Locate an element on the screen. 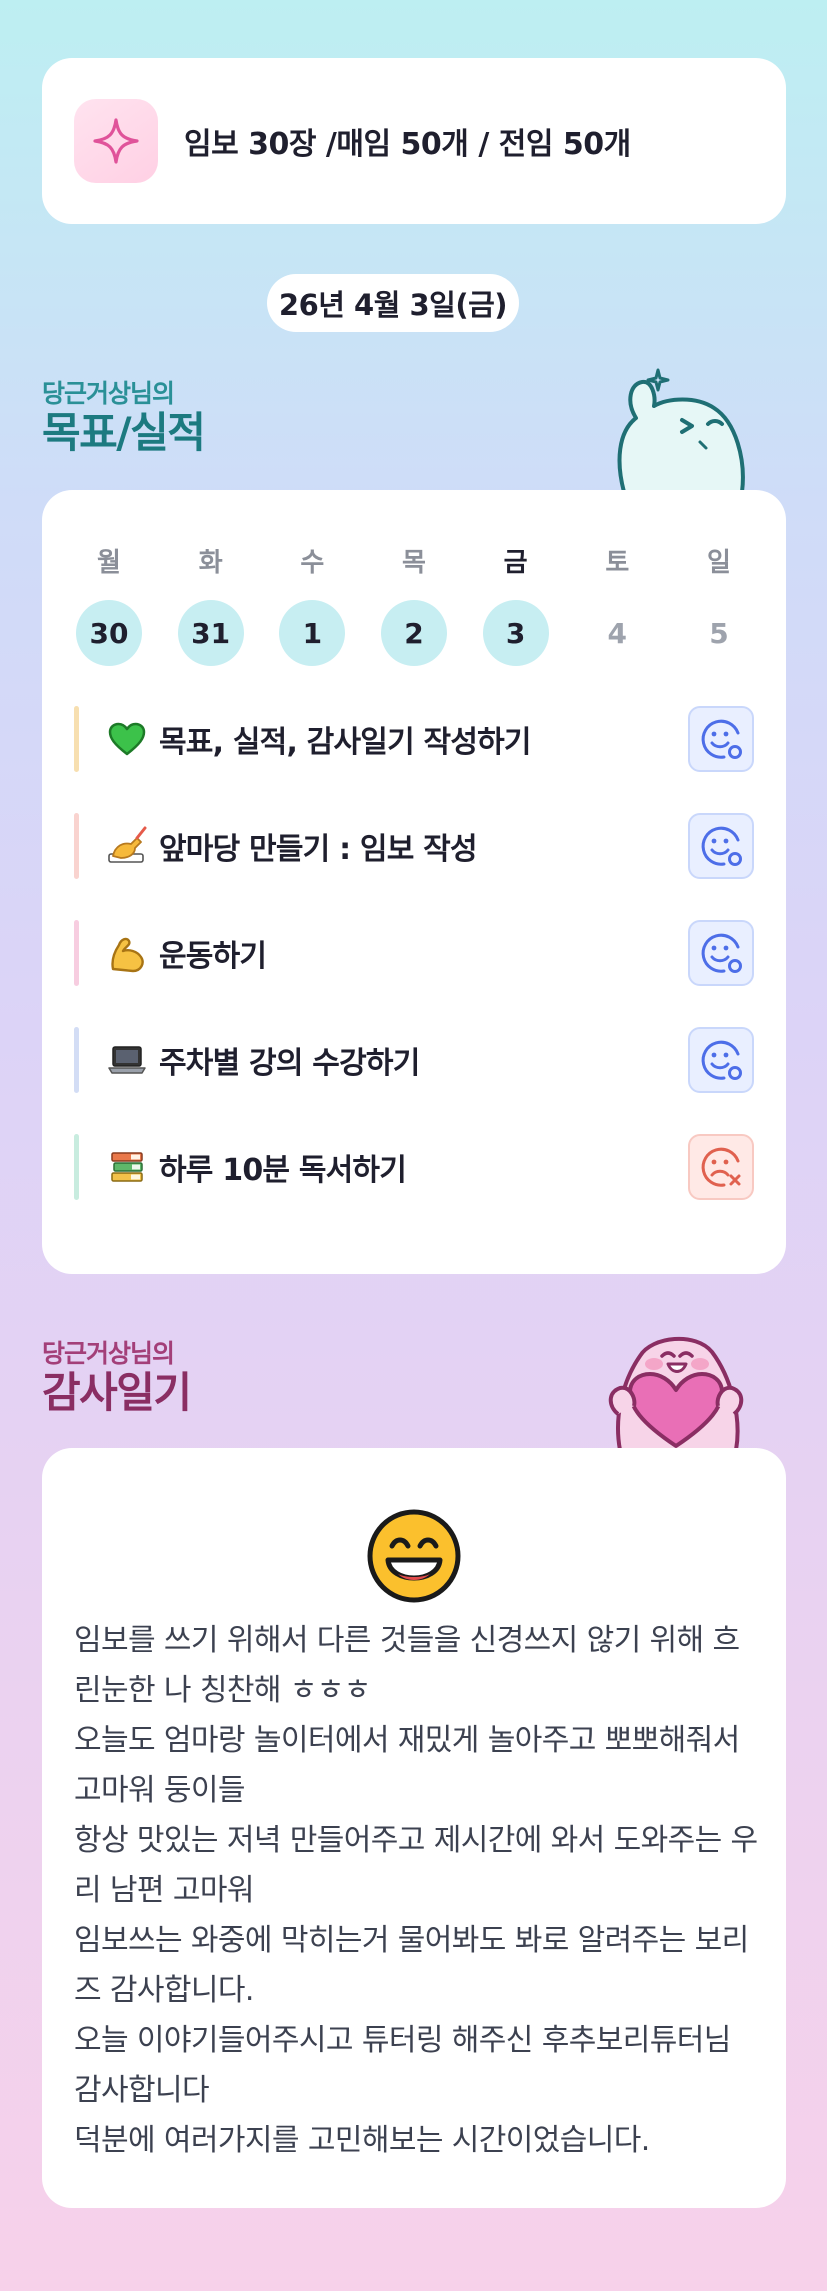 The height and width of the screenshot is (2291, 827). task-label: 운동하기 is located at coordinates (213, 956).